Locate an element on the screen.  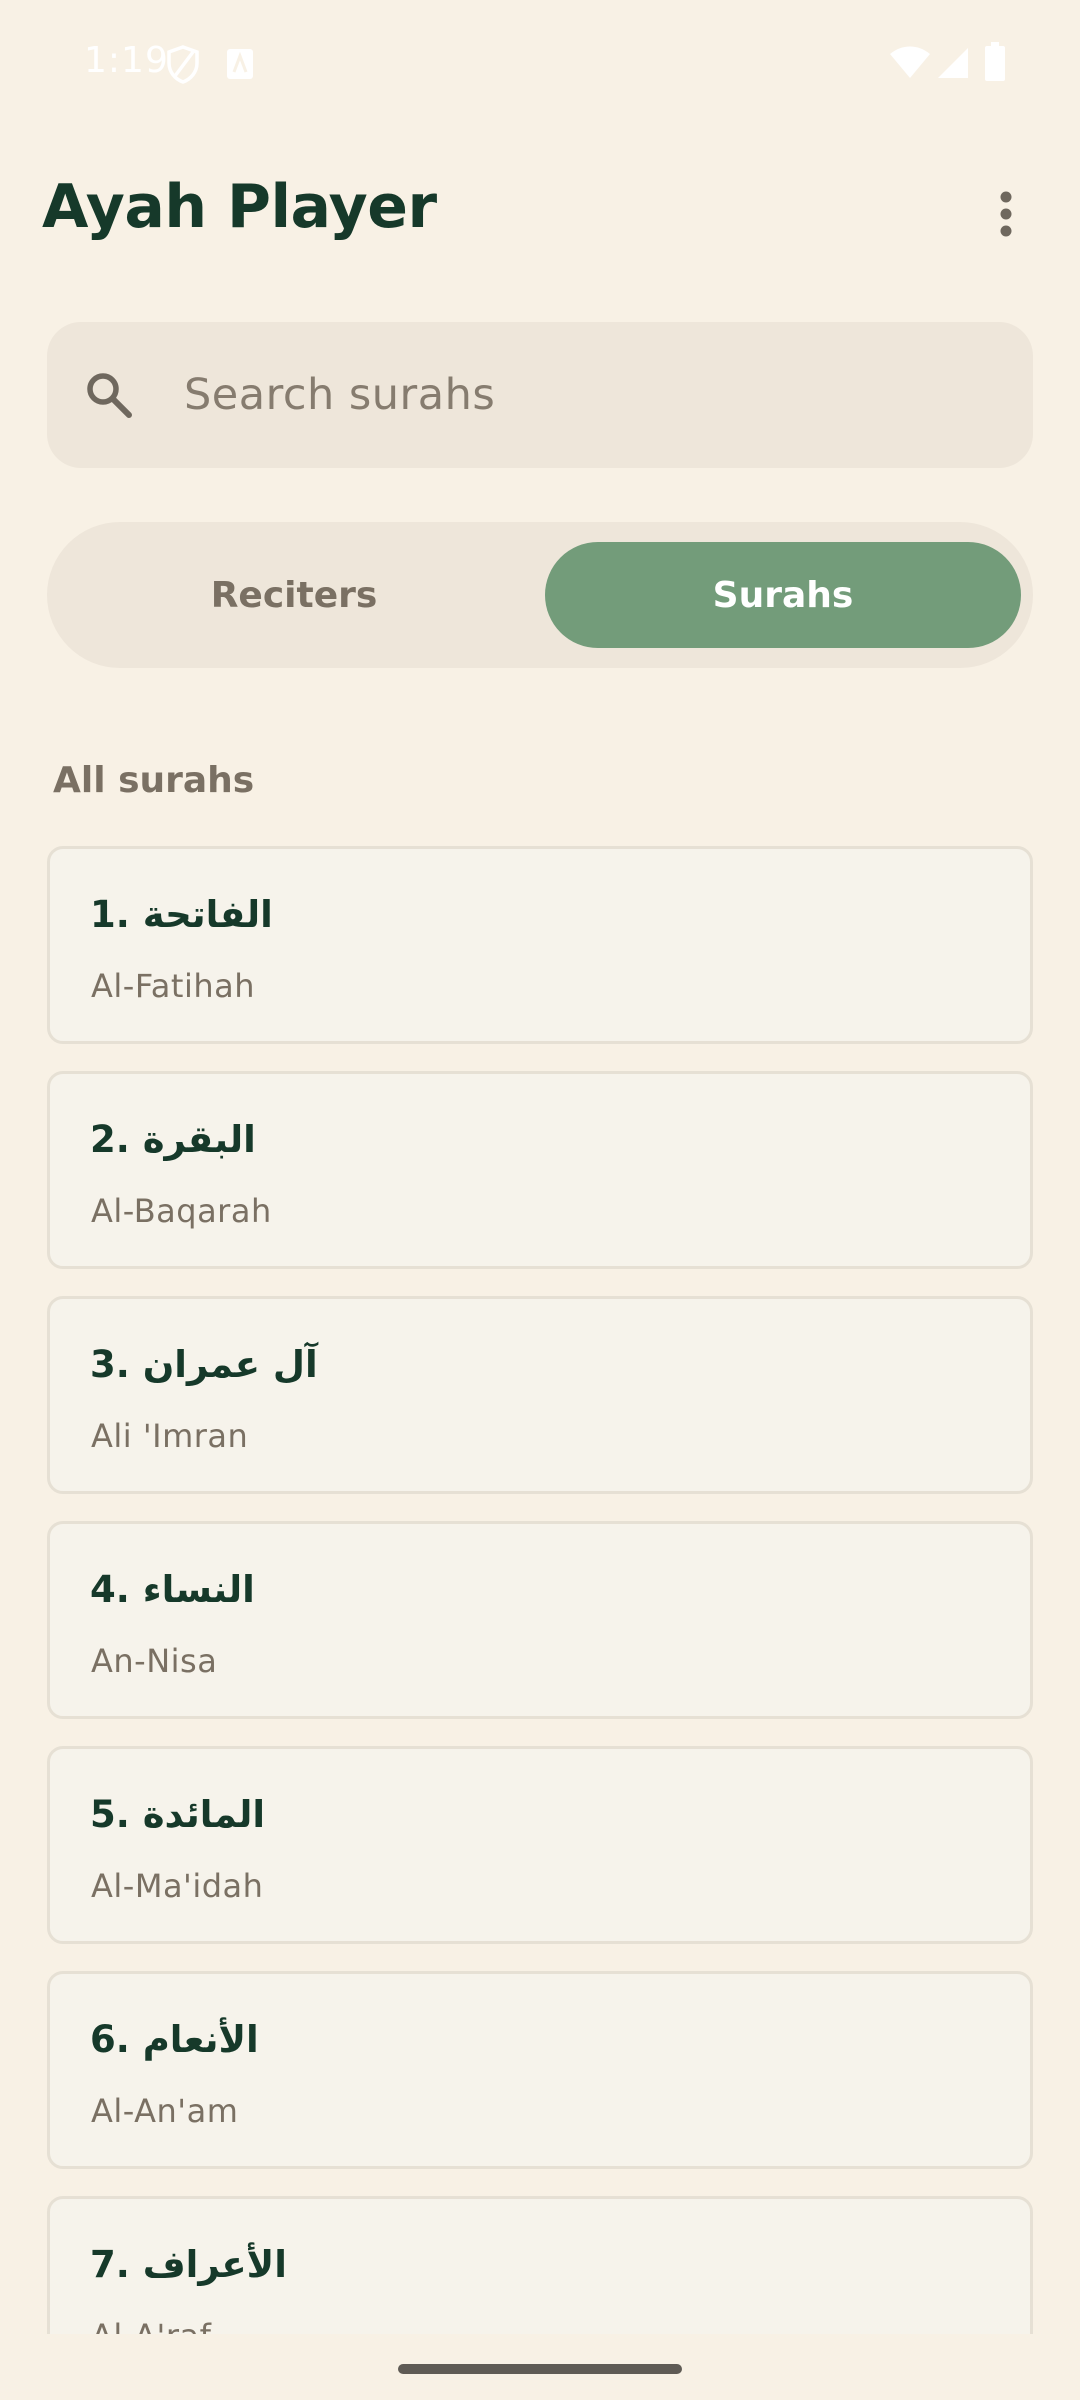
tab-surahs-label: Surahs is located at coordinates (783, 595).